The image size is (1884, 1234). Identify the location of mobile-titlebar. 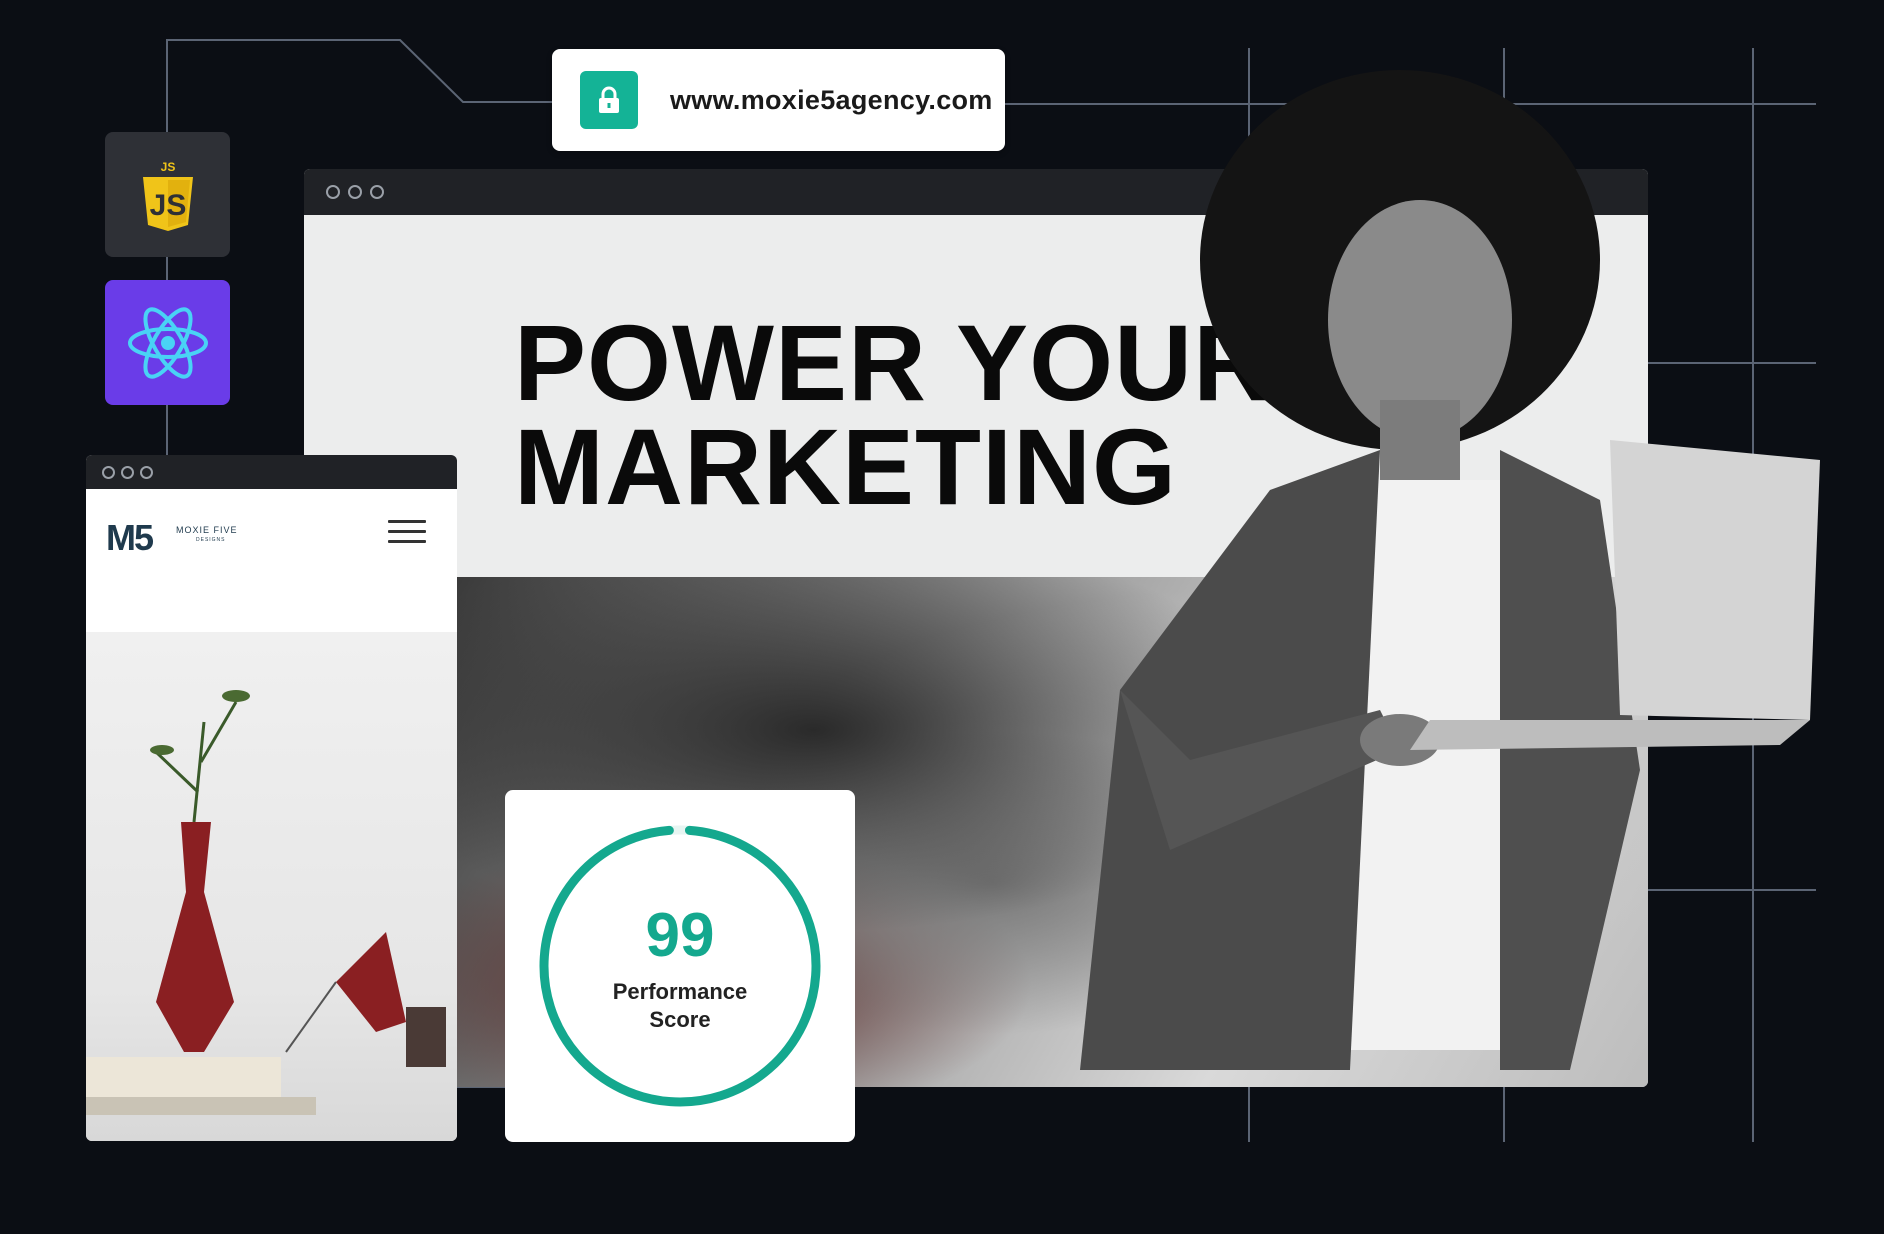
(271, 472).